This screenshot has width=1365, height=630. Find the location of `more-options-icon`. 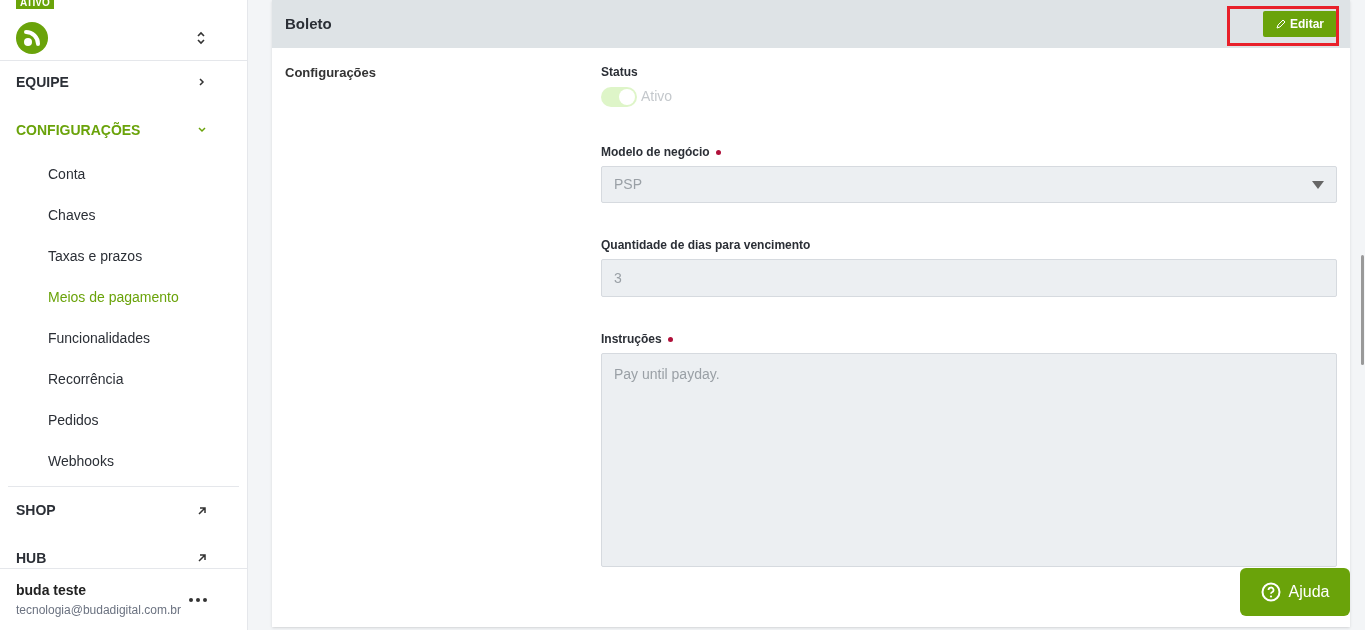

more-options-icon is located at coordinates (198, 599).